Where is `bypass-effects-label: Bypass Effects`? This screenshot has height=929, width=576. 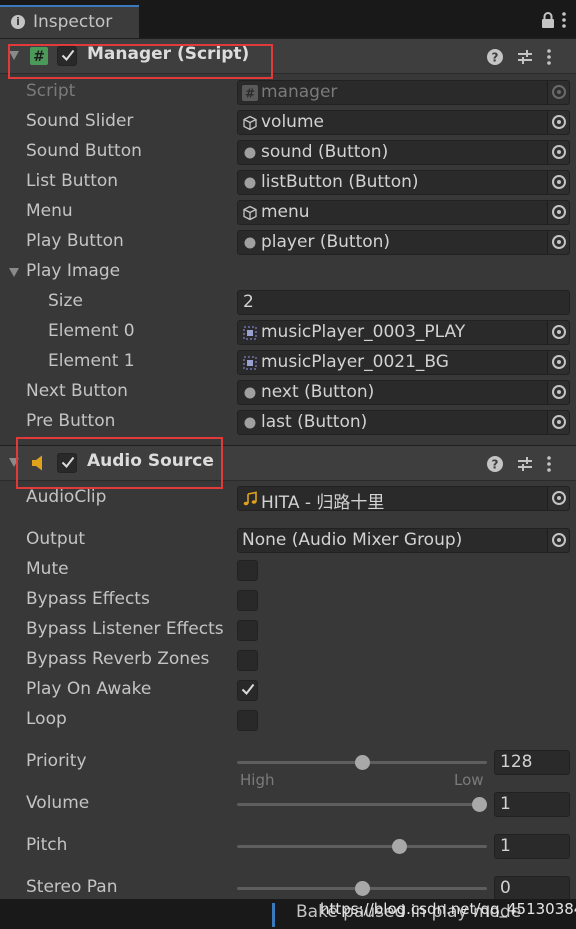
bypass-effects-label: Bypass Effects is located at coordinates (88, 599).